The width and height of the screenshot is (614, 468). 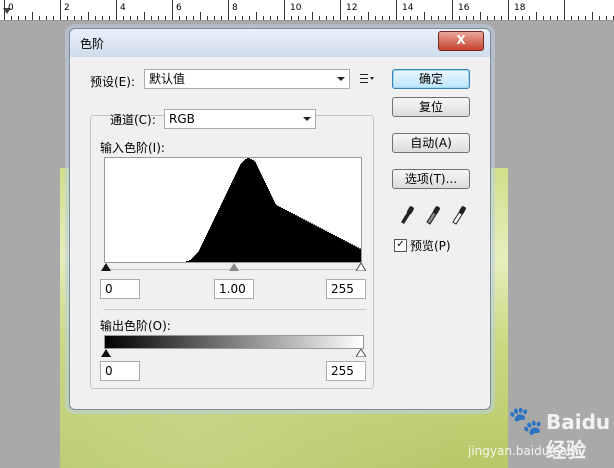 I want to click on black-eyedropper-icon, so click(x=407, y=214).